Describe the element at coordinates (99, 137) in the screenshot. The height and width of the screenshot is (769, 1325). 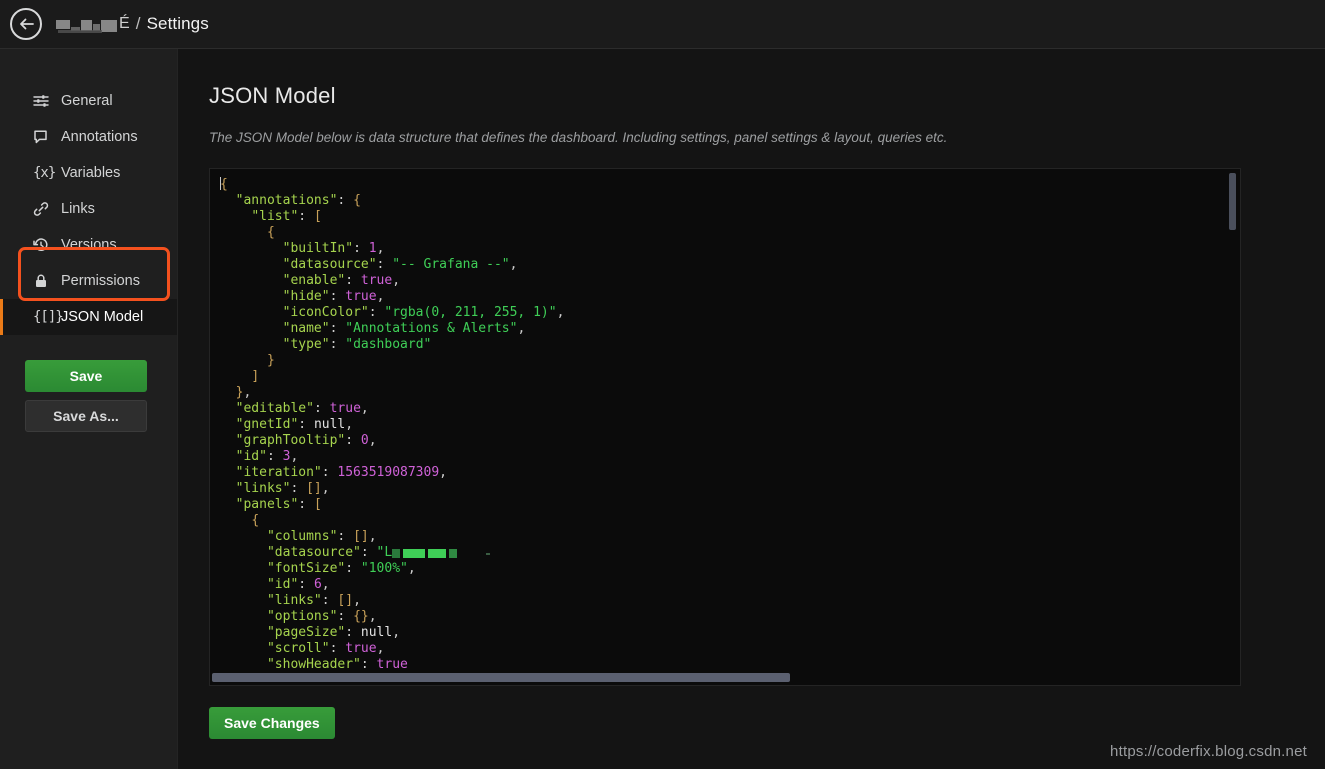
I see `sidebar-item-label: Annotations` at that location.